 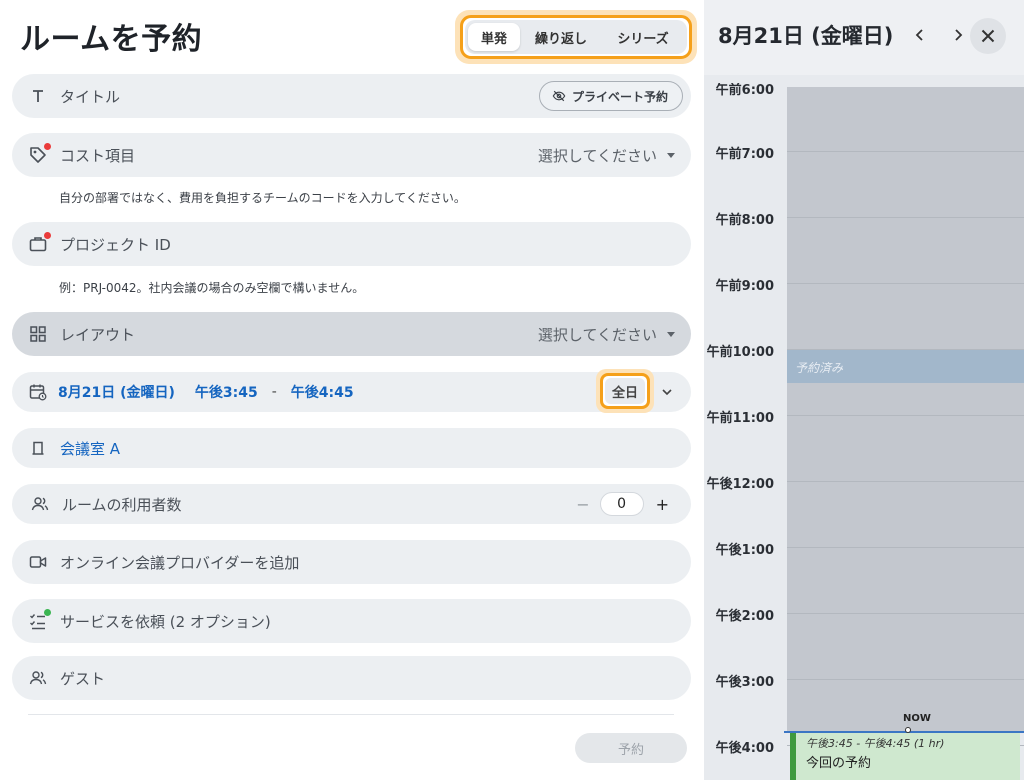 What do you see at coordinates (631, 748) in the screenshot?
I see `book-button: 予約` at bounding box center [631, 748].